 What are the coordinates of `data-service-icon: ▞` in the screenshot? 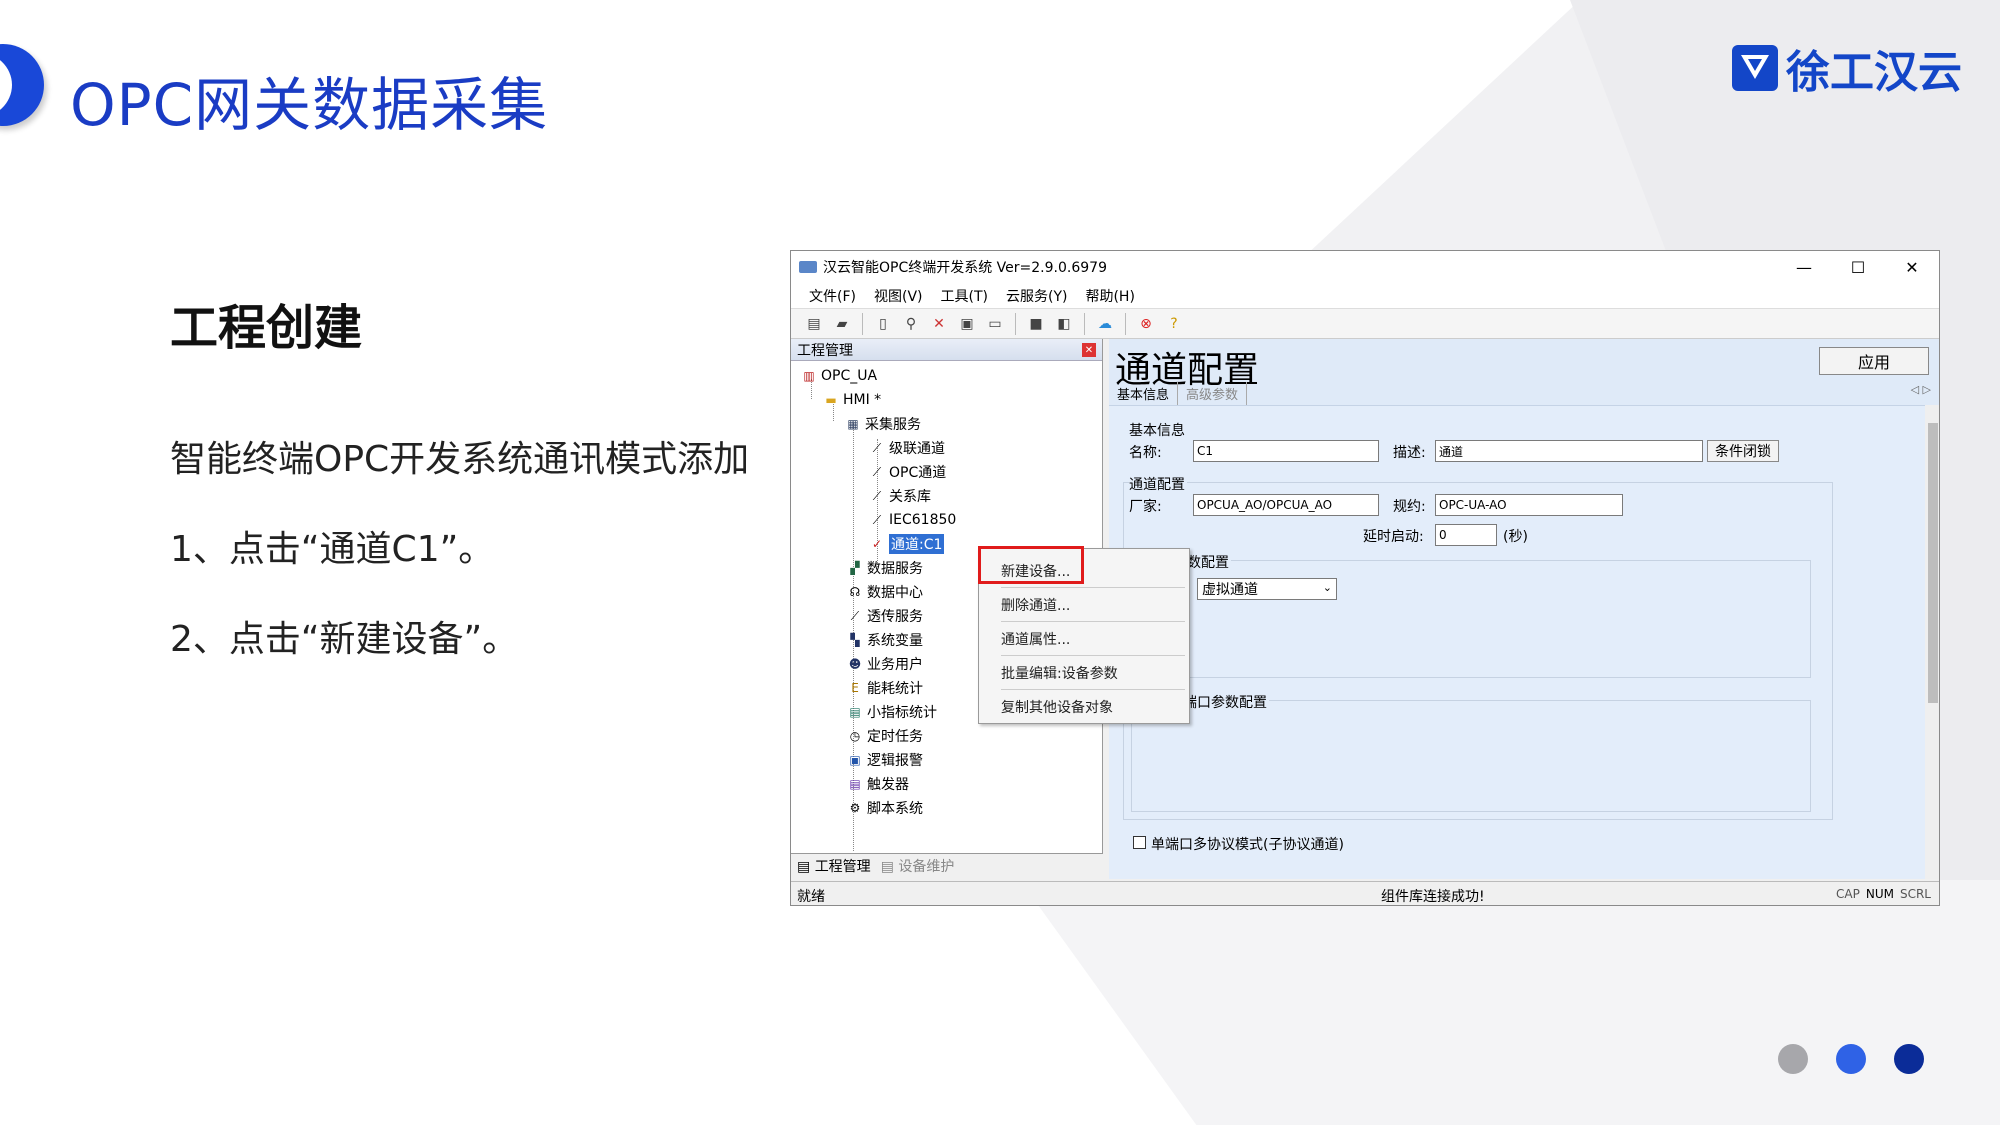 It's located at (855, 568).